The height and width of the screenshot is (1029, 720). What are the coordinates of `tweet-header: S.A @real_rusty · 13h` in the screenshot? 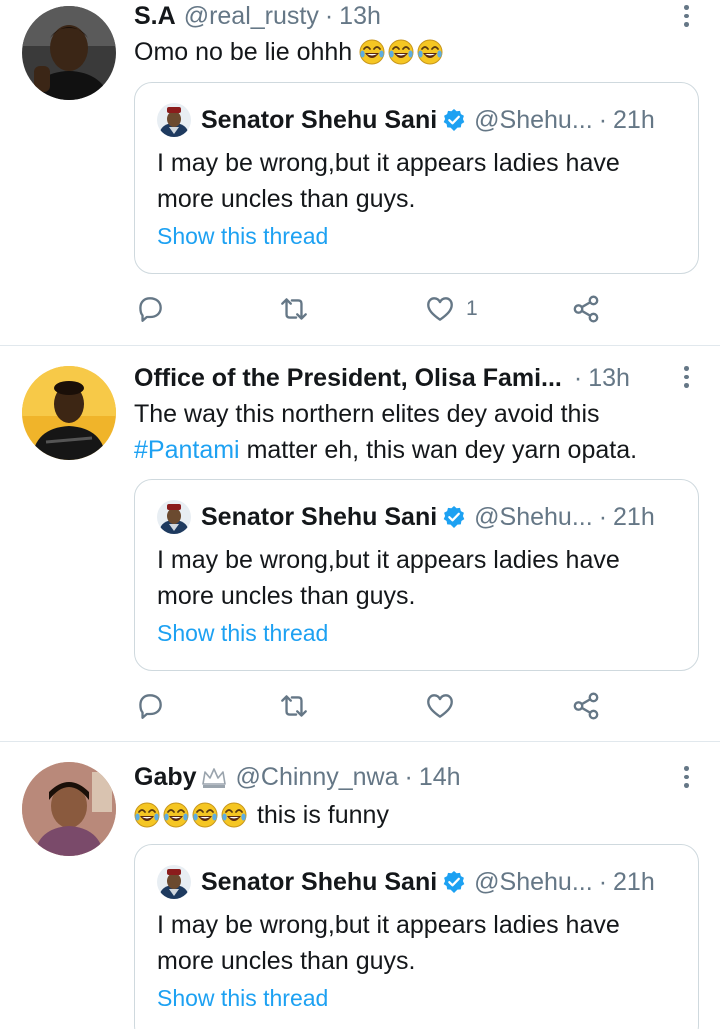 It's located at (257, 16).